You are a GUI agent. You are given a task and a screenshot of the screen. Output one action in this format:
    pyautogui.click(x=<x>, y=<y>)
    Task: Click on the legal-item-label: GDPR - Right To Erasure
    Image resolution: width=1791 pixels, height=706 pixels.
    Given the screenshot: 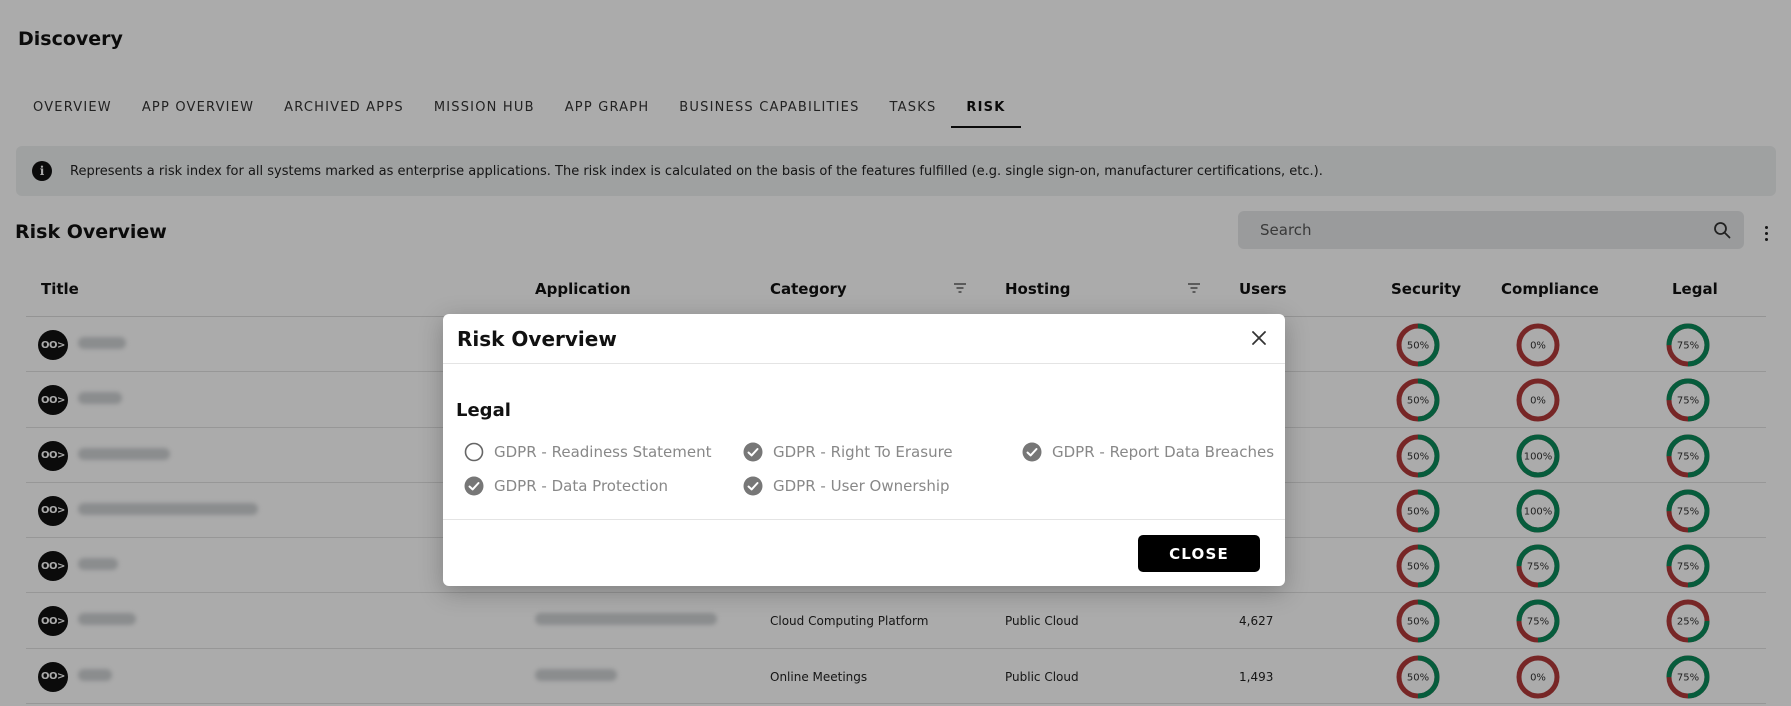 What is the action you would take?
    pyautogui.click(x=863, y=452)
    